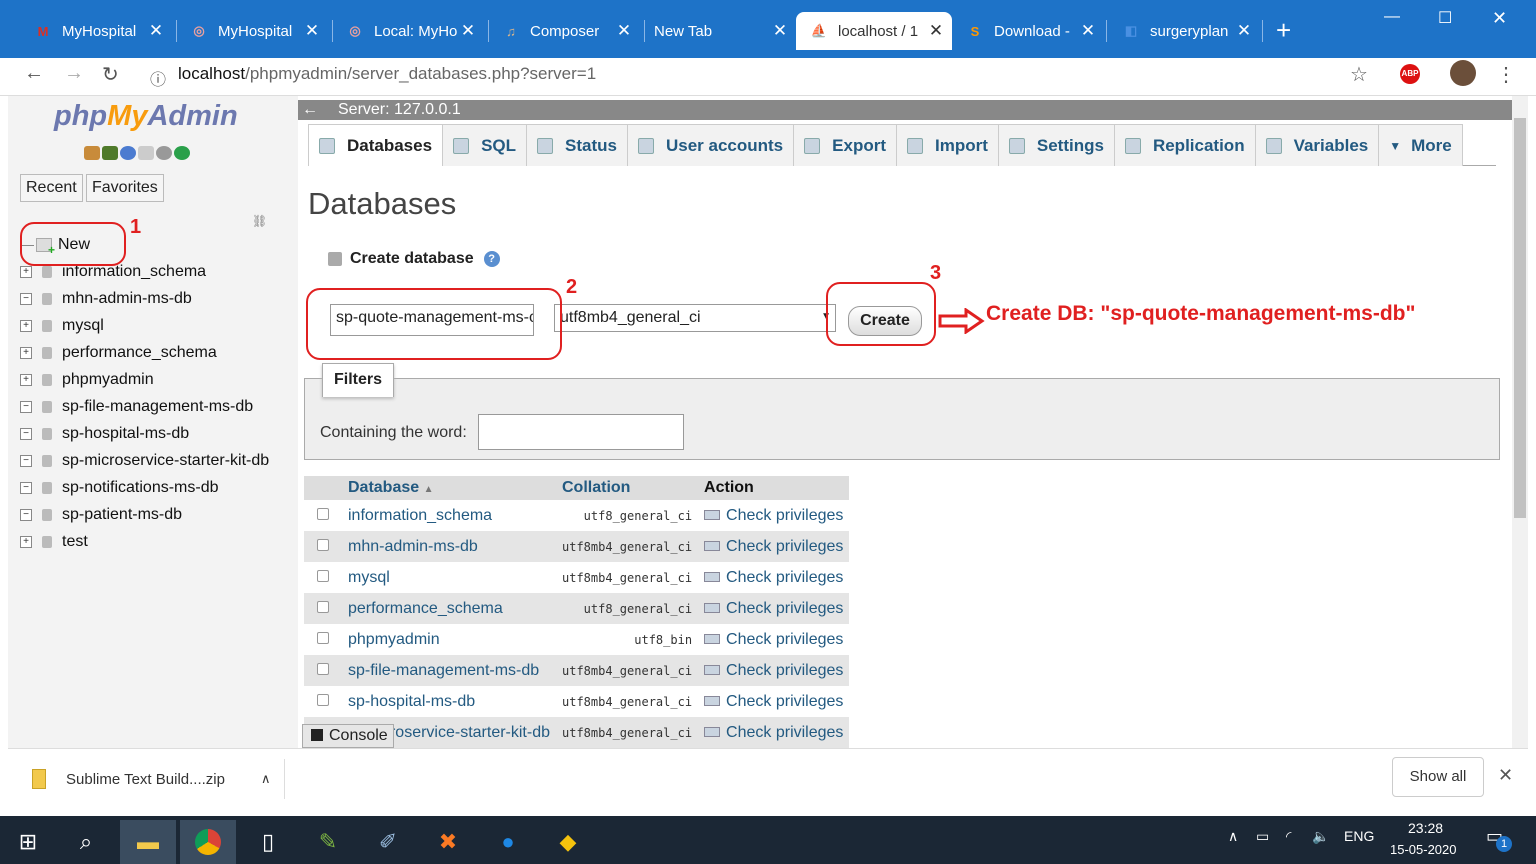 The image size is (1536, 864). I want to click on tab-variables: Variables, so click(1317, 145).